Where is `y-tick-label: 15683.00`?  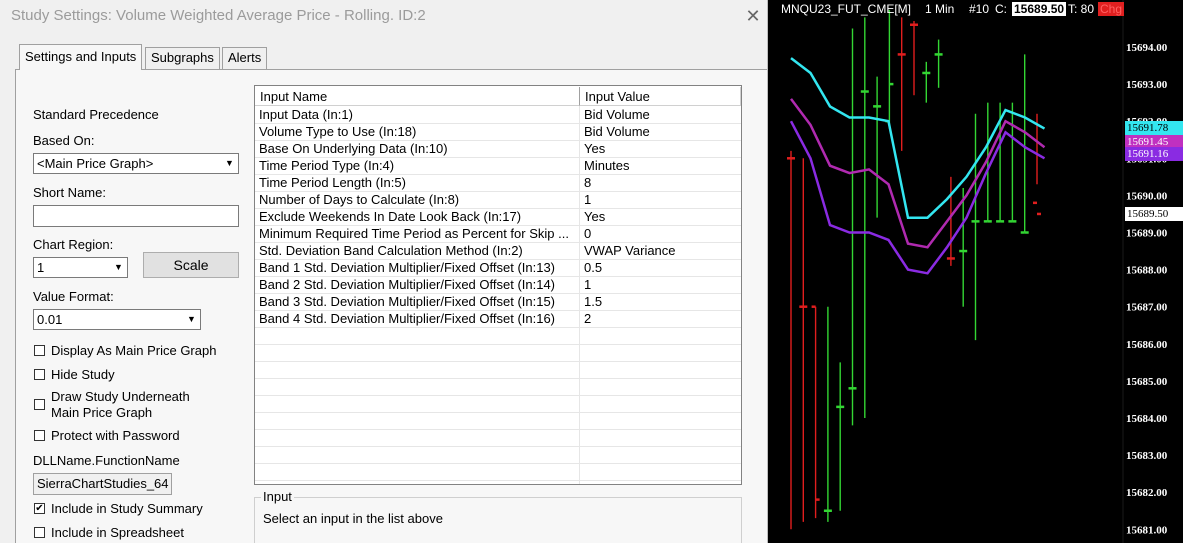 y-tick-label: 15683.00 is located at coordinates (1147, 456).